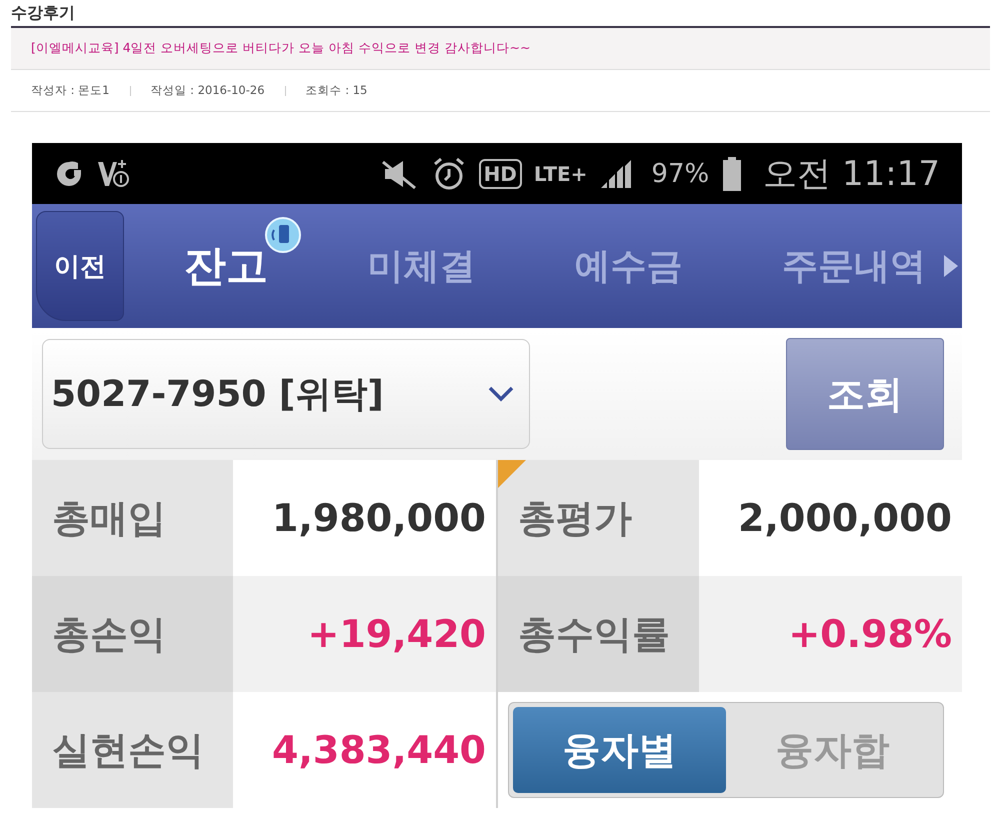  What do you see at coordinates (226, 266) in the screenshot?
I see `tab: 잔고` at bounding box center [226, 266].